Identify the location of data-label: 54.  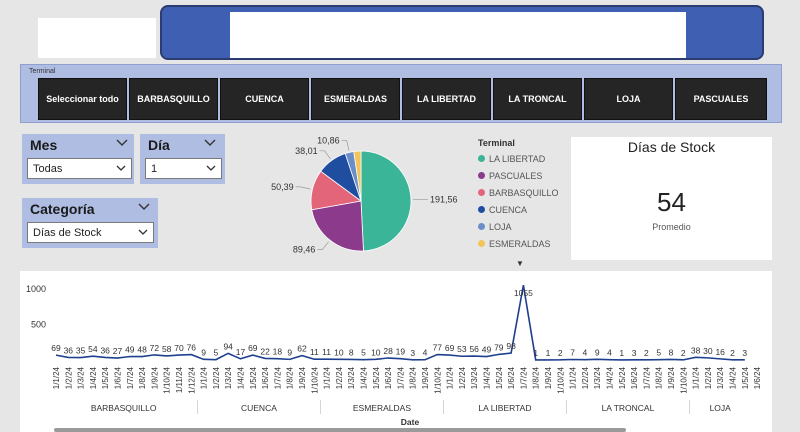
(93, 349).